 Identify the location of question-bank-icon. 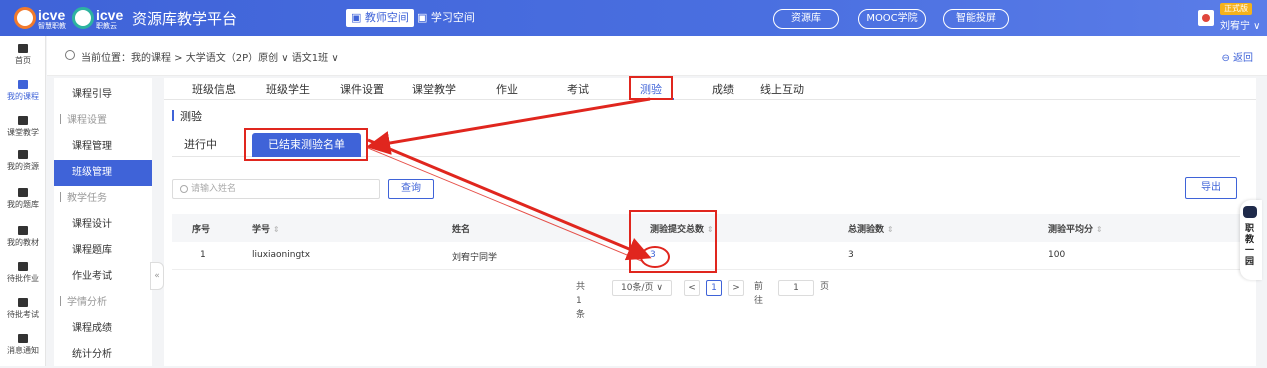
(23, 192).